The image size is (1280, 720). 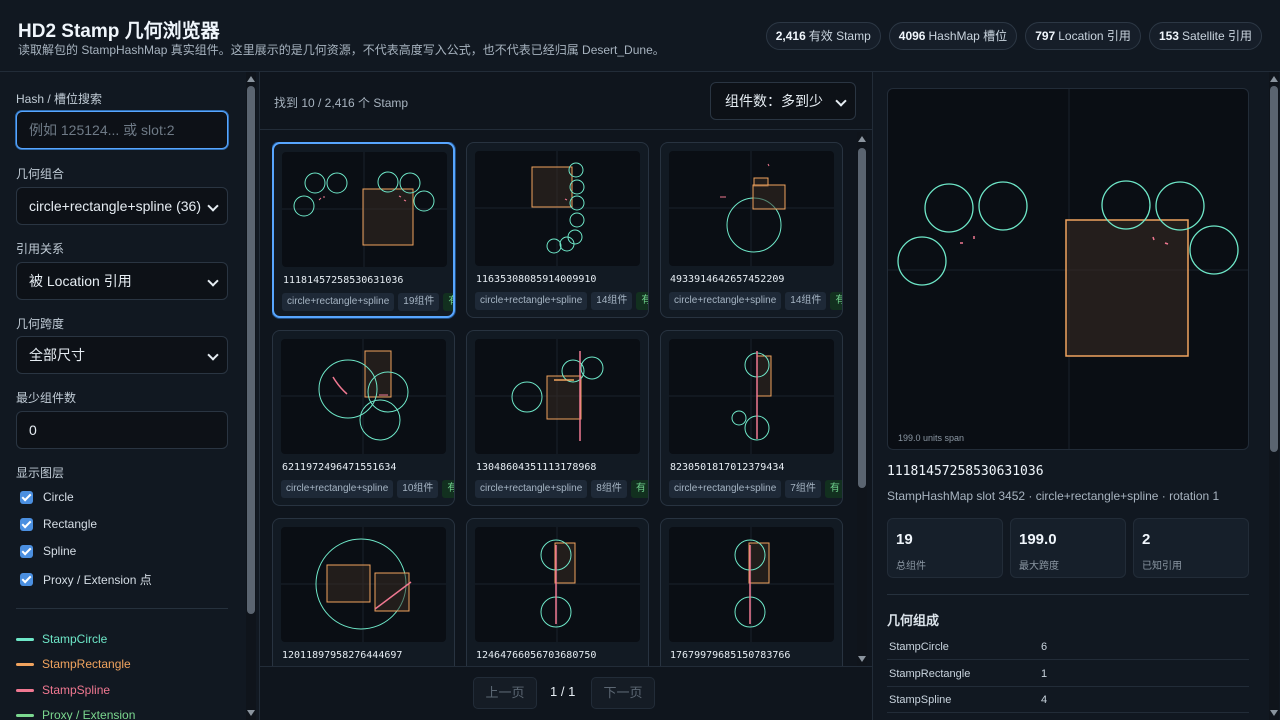 What do you see at coordinates (912, 36) in the screenshot?
I see `stat-value: 4096` at bounding box center [912, 36].